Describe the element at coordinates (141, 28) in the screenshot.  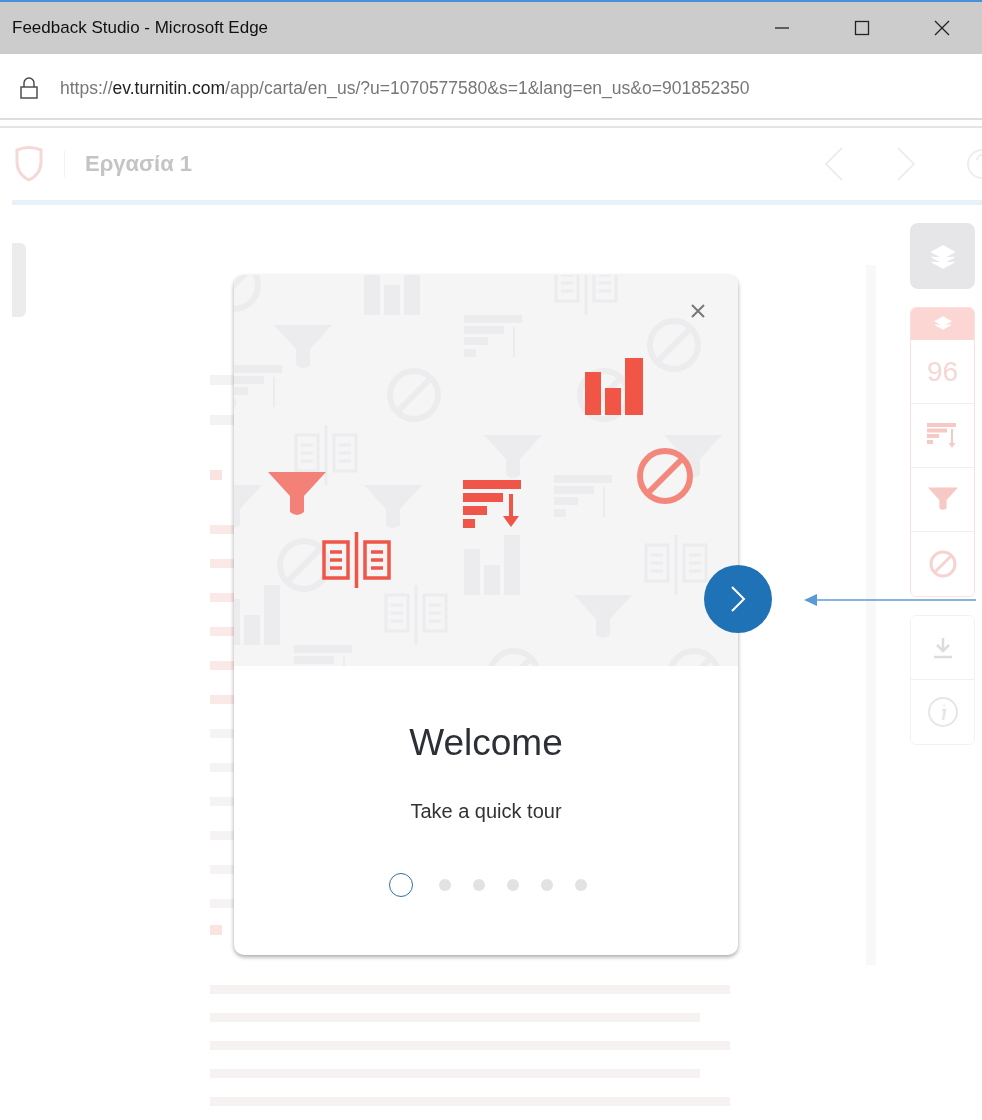
I see `window-title: Feedback Studio - Microsoft Edge` at that location.